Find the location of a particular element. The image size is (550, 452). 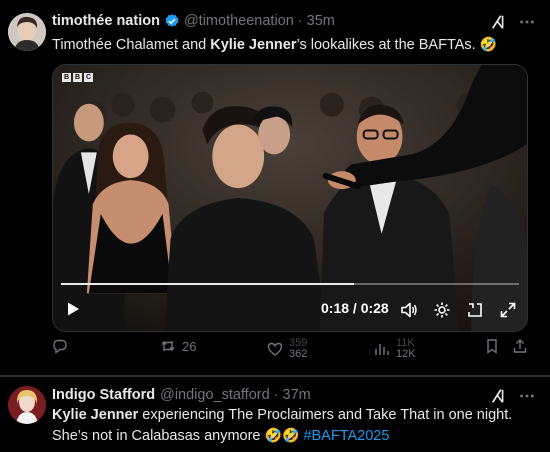

settings-icon is located at coordinates (442, 310).